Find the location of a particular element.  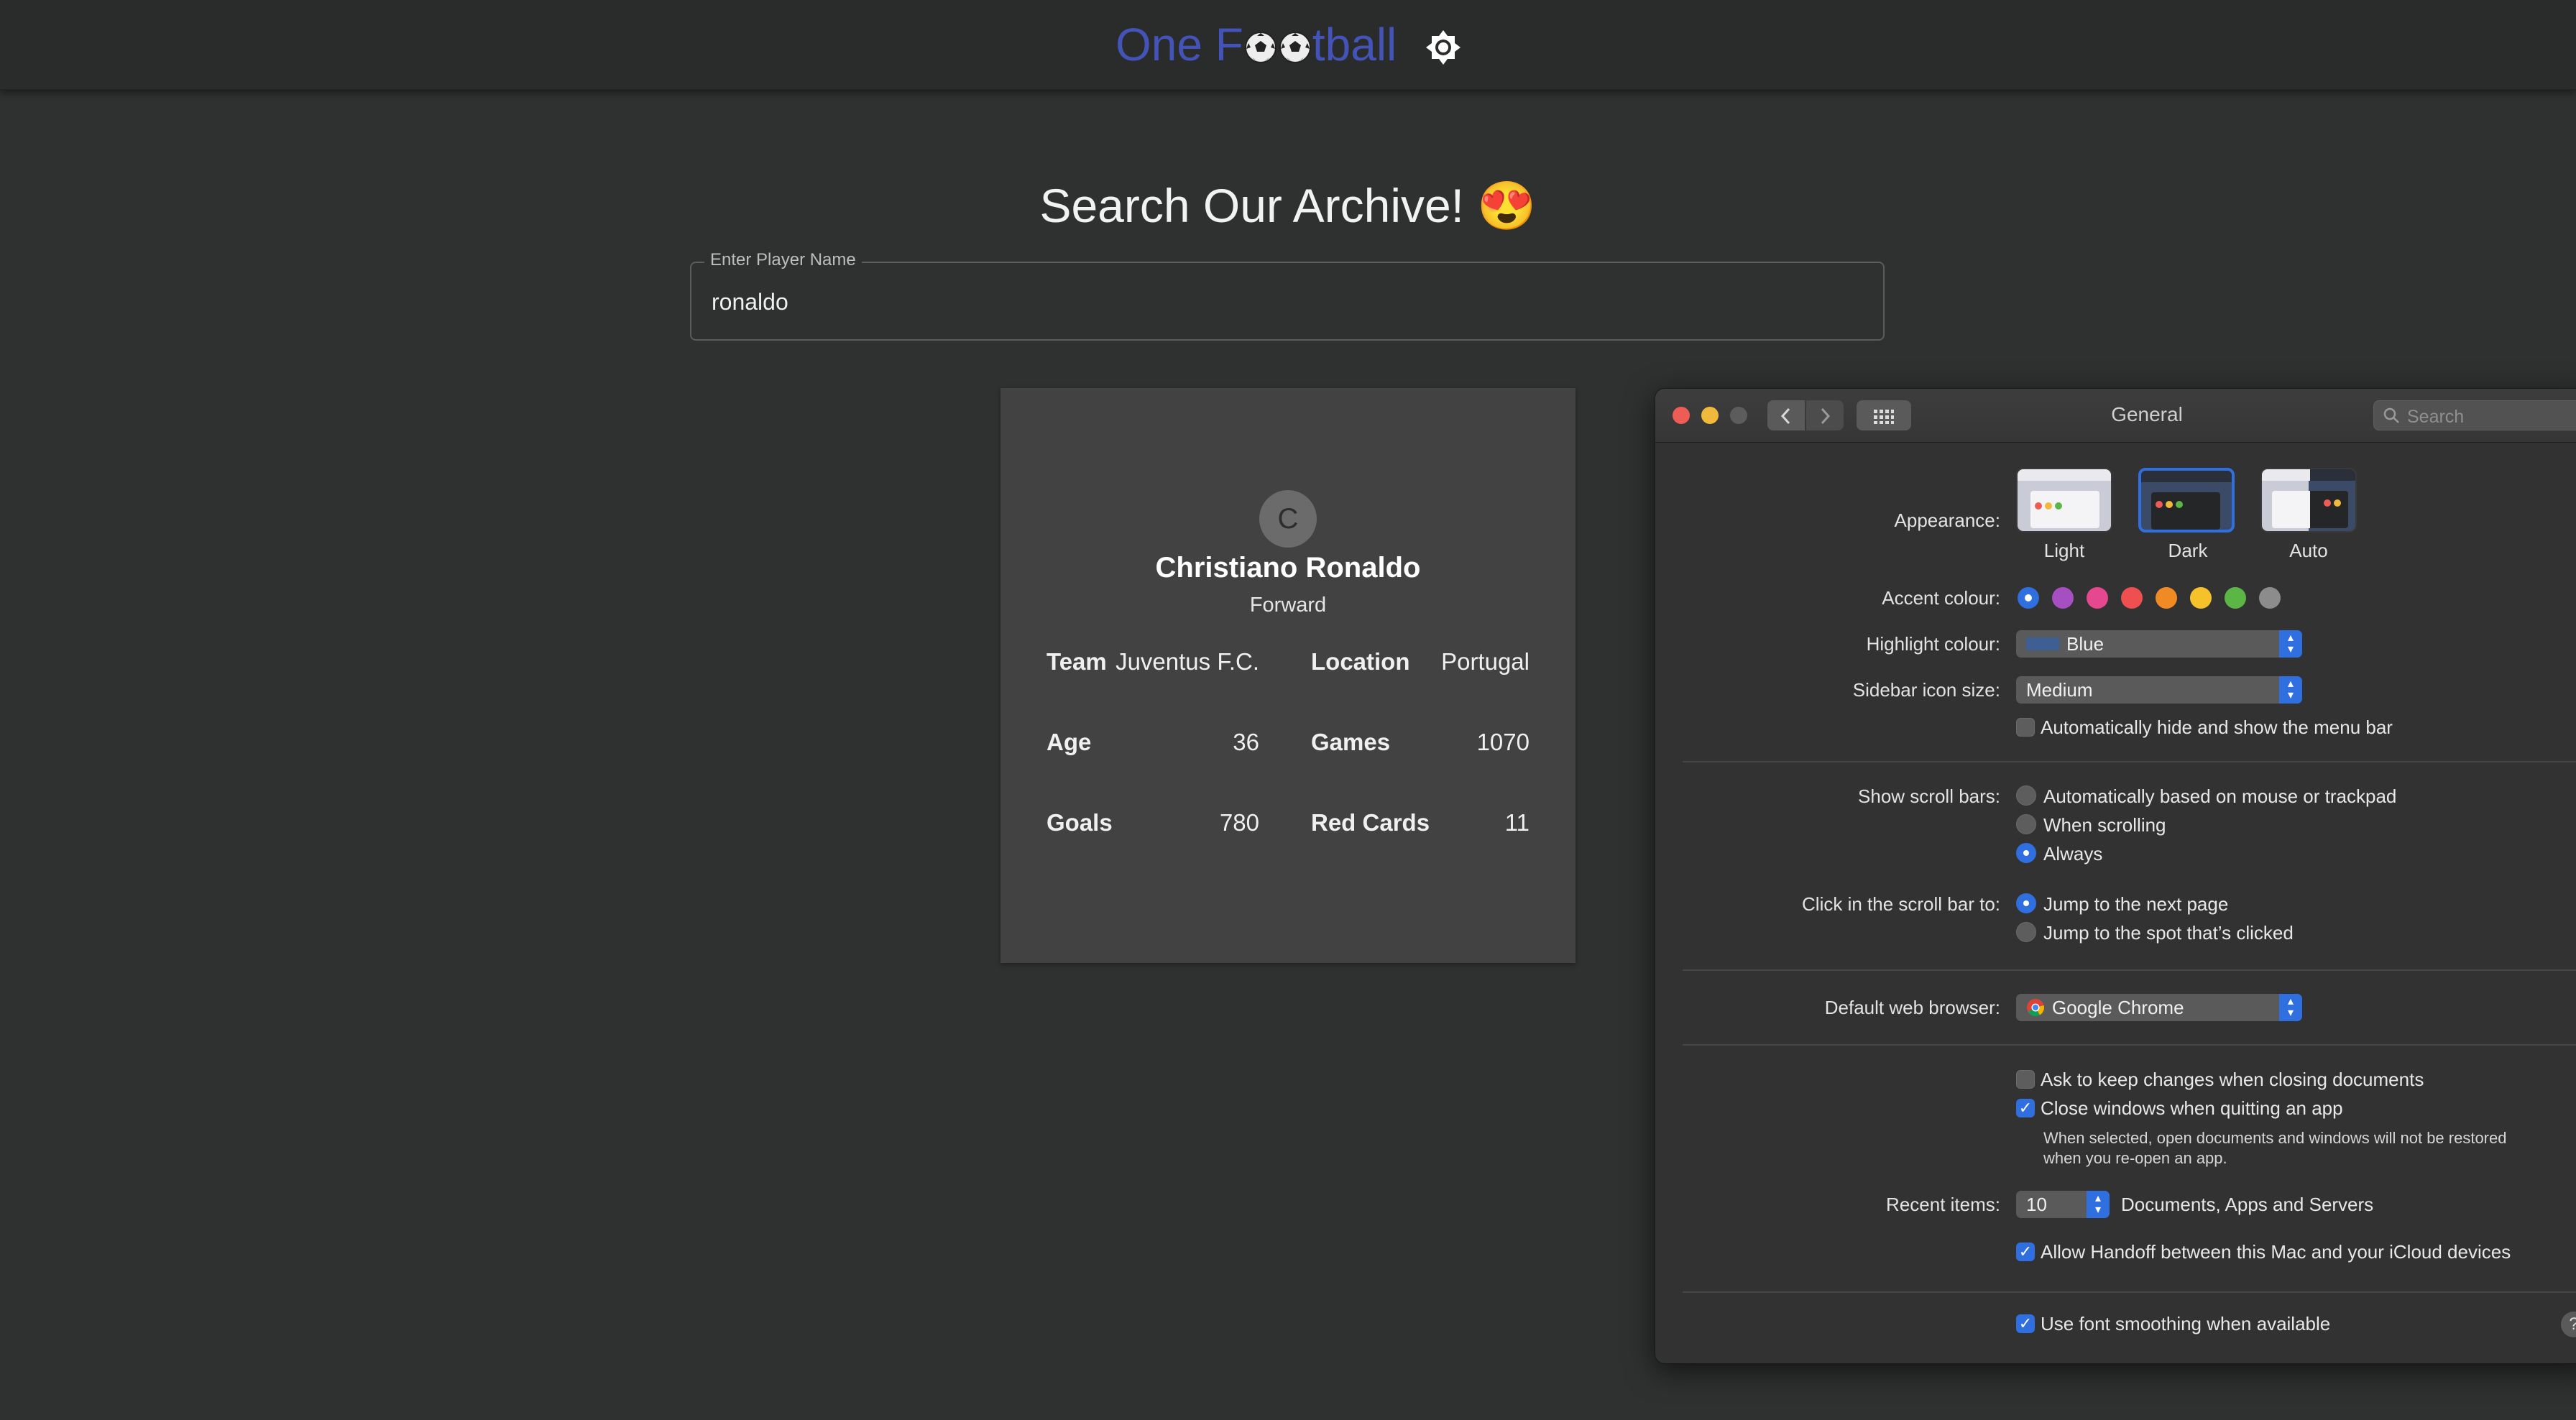

search-icon is located at coordinates (2391, 415).